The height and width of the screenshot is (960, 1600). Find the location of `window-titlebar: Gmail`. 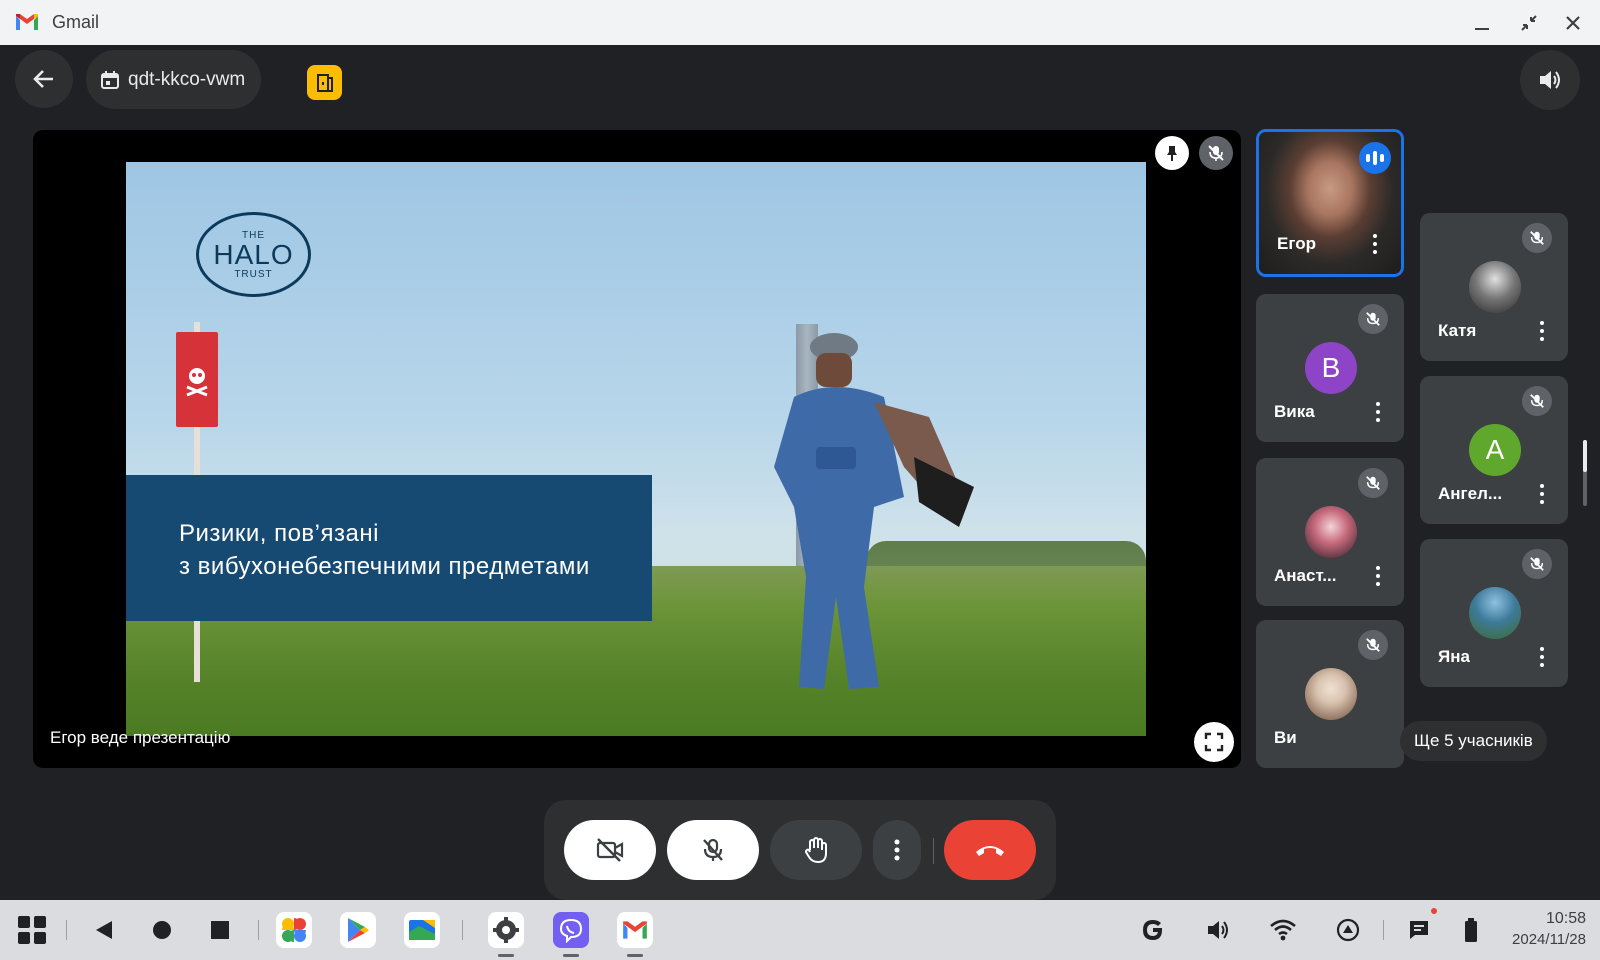

window-titlebar: Gmail is located at coordinates (800, 22).